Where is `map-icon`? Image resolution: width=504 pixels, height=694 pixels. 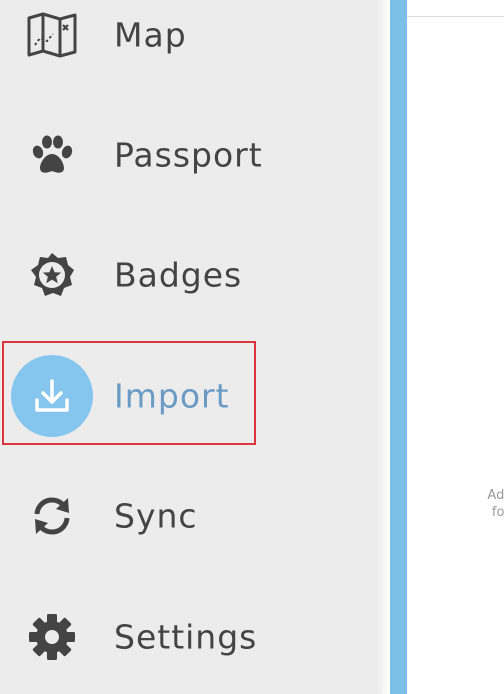 map-icon is located at coordinates (52, 35).